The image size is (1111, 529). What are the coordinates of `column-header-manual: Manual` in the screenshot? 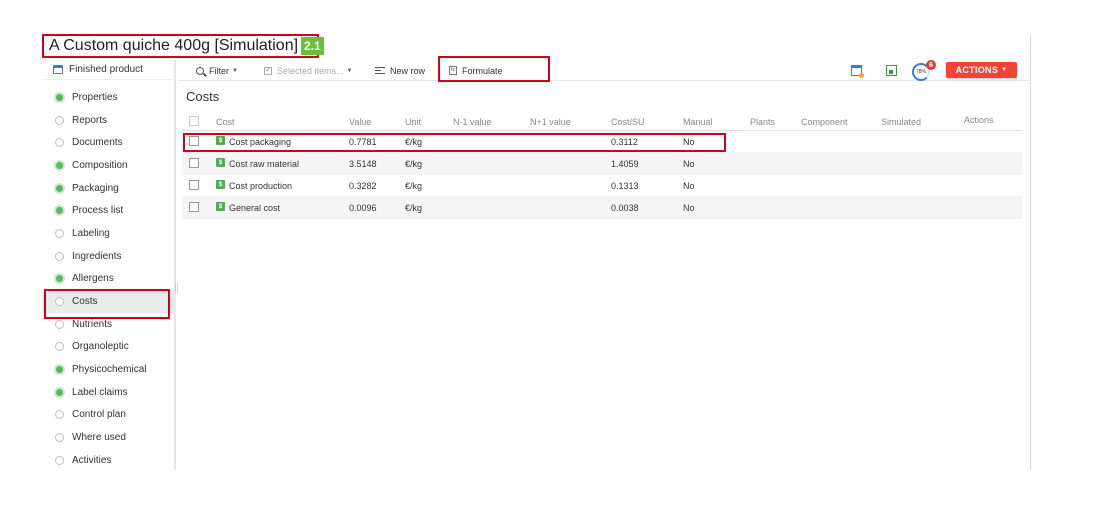 It's located at (698, 122).